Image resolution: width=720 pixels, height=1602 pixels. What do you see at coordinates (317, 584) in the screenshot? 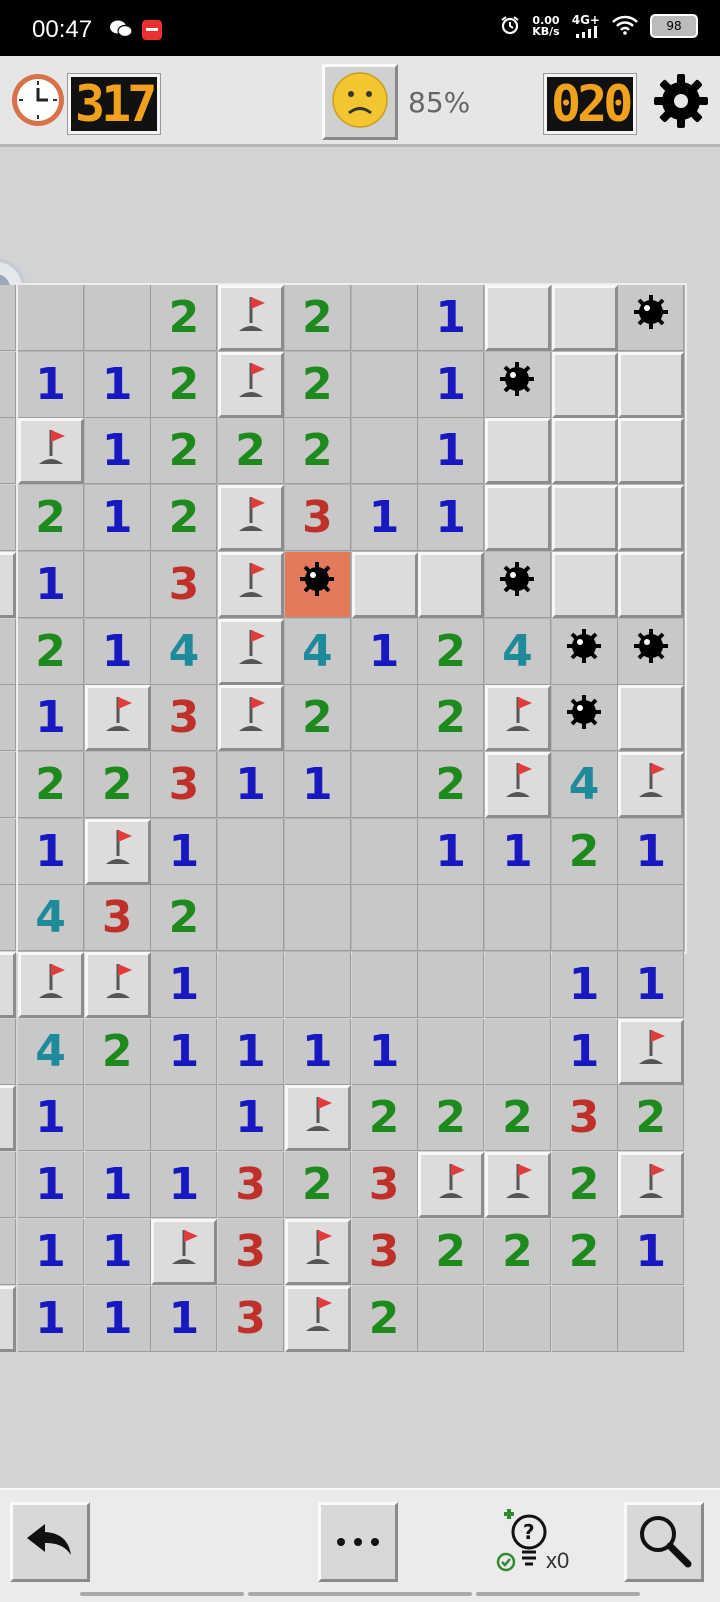
I see `exploded-mine-cell` at bounding box center [317, 584].